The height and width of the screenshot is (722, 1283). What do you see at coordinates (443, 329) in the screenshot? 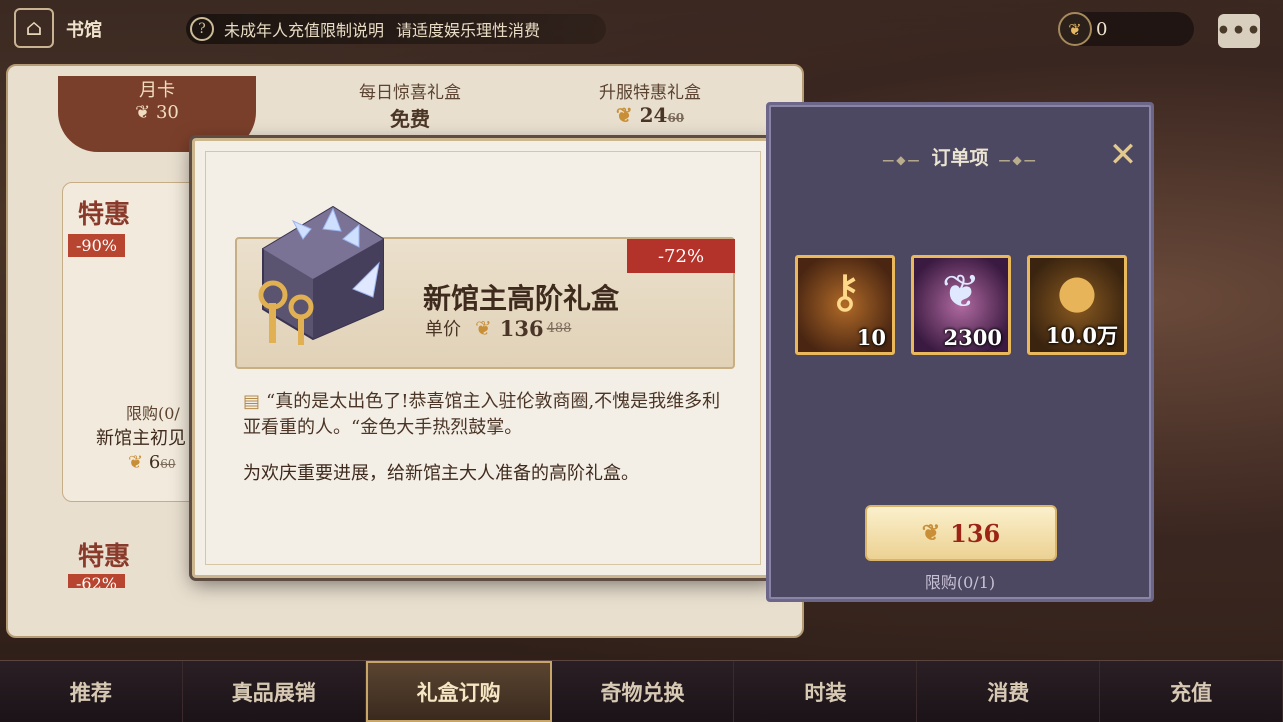
I see `unit-price-label: 单价` at bounding box center [443, 329].